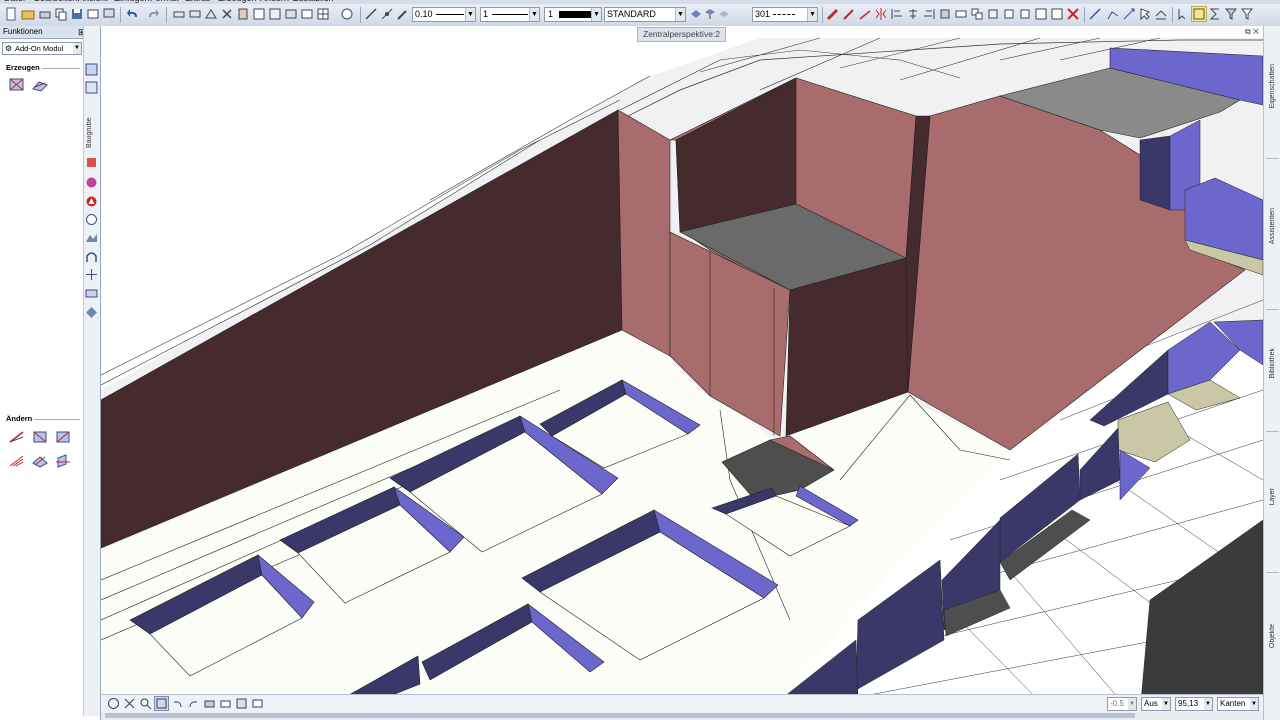  I want to click on pen-thickness-select: 0.10 ▼, so click(444, 14).